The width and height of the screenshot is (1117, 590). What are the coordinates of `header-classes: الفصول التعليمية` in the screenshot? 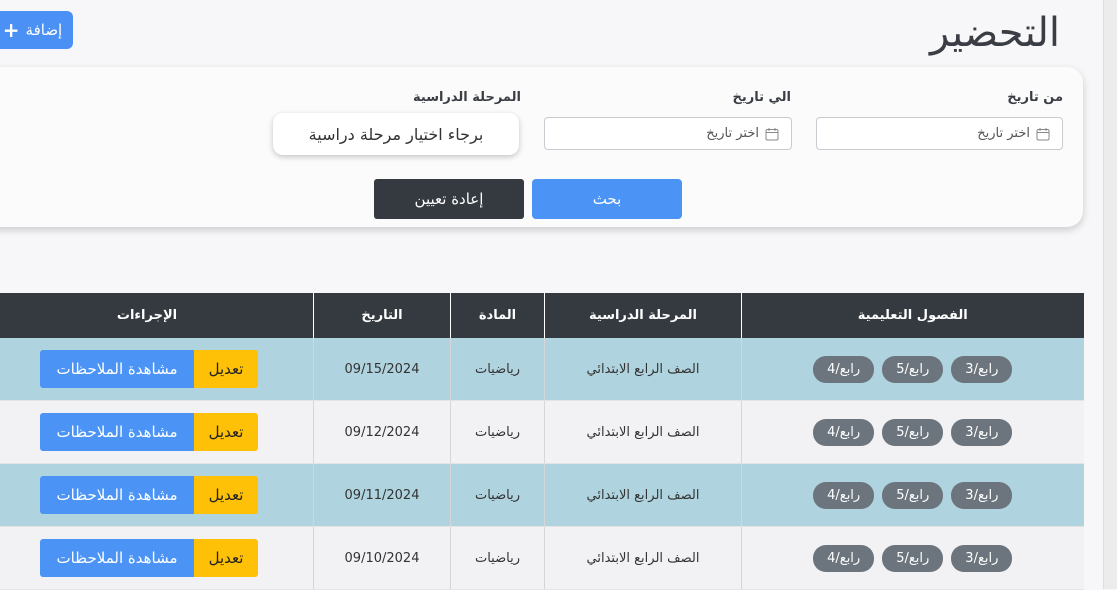 It's located at (912, 315).